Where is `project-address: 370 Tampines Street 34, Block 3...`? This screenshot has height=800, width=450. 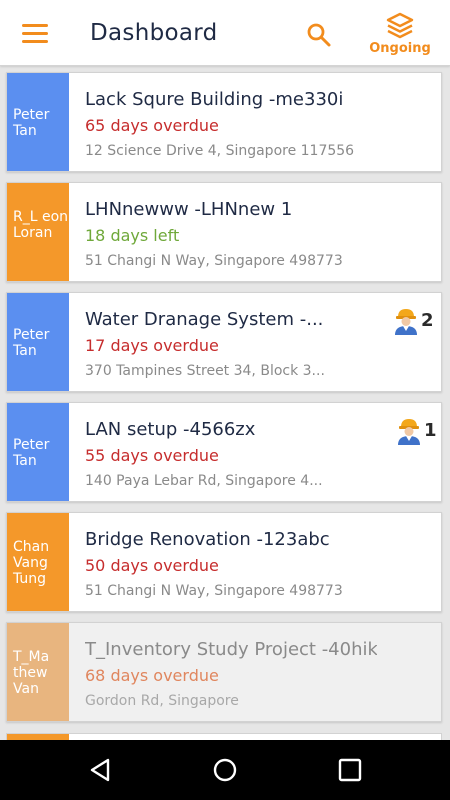
project-address: 370 Tampines Street 34, Block 3... is located at coordinates (205, 371).